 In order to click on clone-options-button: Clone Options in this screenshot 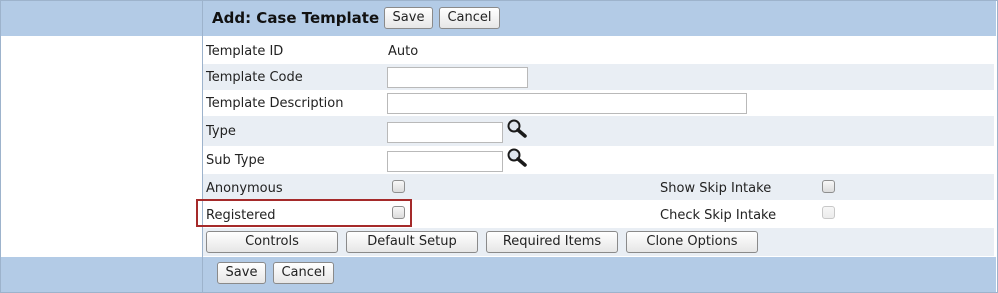, I will do `click(692, 242)`.